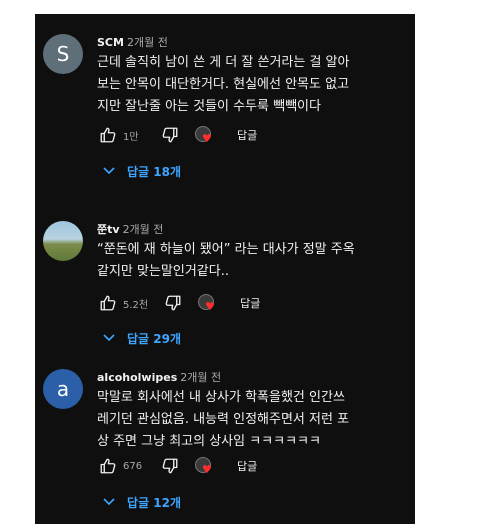  What do you see at coordinates (108, 229) in the screenshot?
I see `author-name: 쭌tv` at bounding box center [108, 229].